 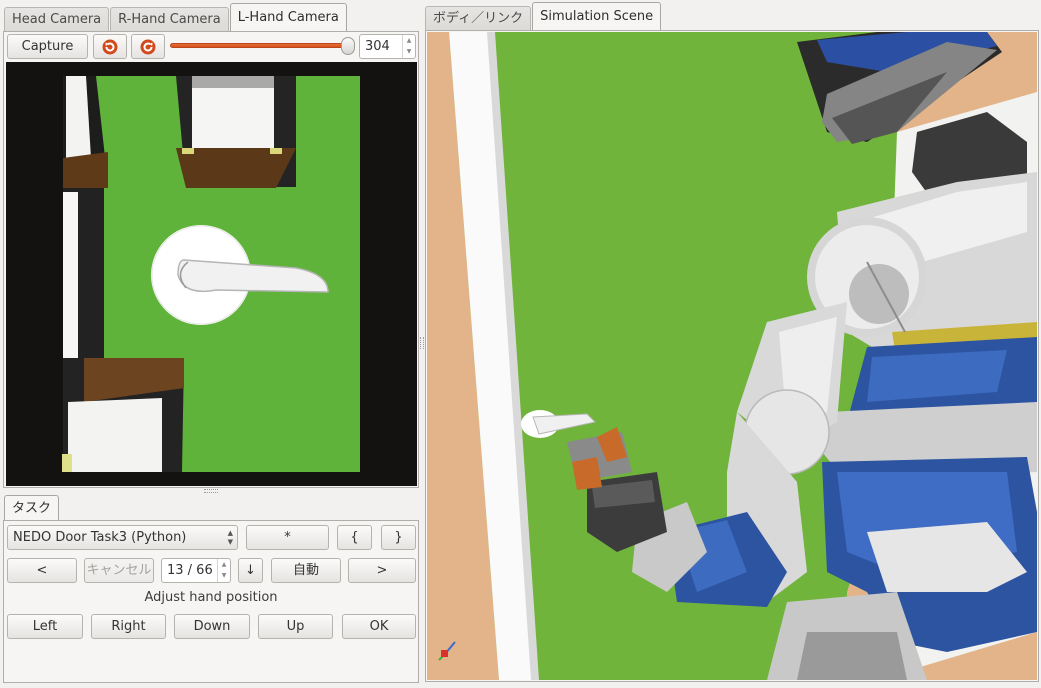 I want to click on up-button: Up, so click(x=295, y=626).